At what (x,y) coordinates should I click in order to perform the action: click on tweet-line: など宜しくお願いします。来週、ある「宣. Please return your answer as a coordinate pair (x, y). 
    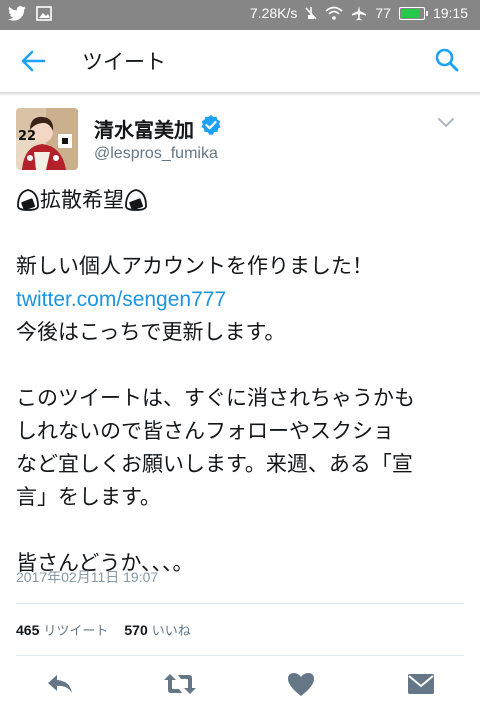
    Looking at the image, I should click on (214, 464).